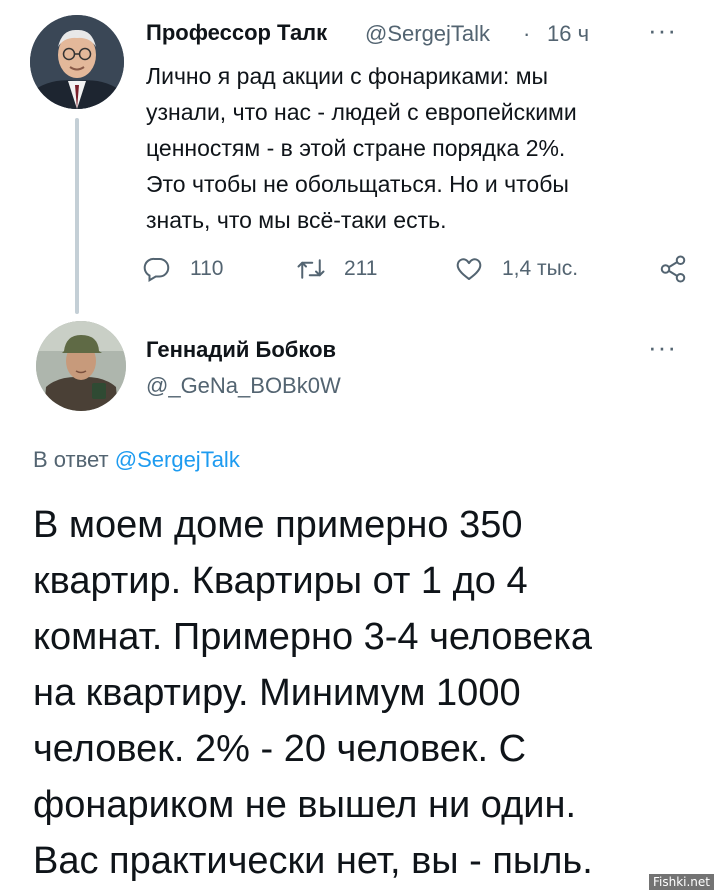 The image size is (720, 893). What do you see at coordinates (241, 350) in the screenshot?
I see `author-name: Геннадий Бобков` at bounding box center [241, 350].